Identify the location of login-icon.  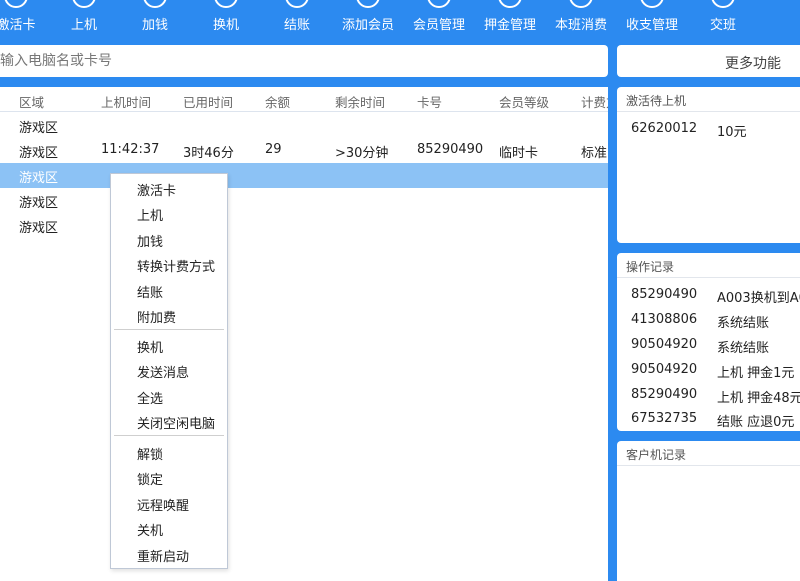
(84, 4).